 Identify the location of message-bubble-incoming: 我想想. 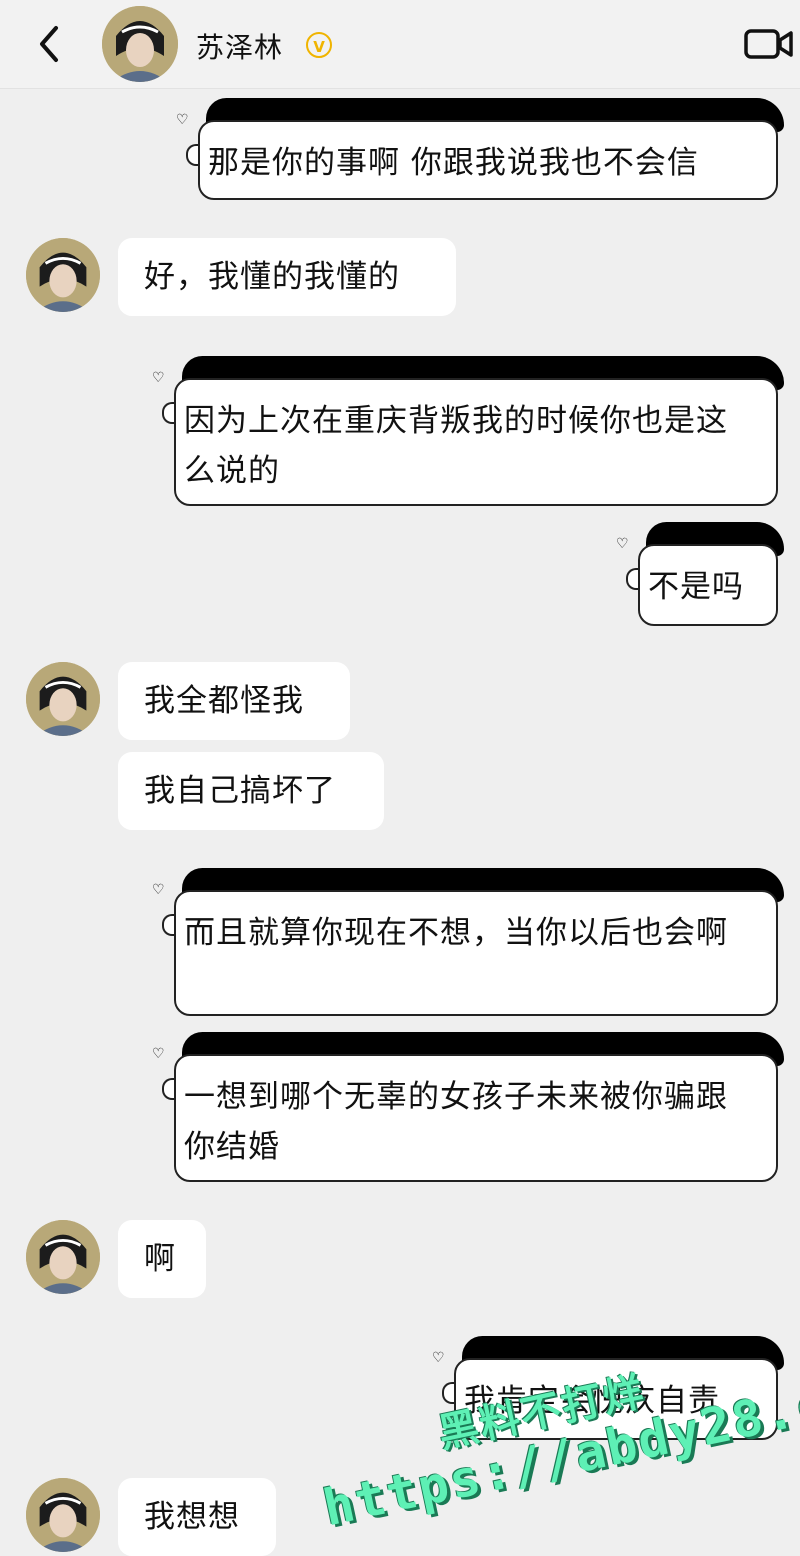
(197, 1517).